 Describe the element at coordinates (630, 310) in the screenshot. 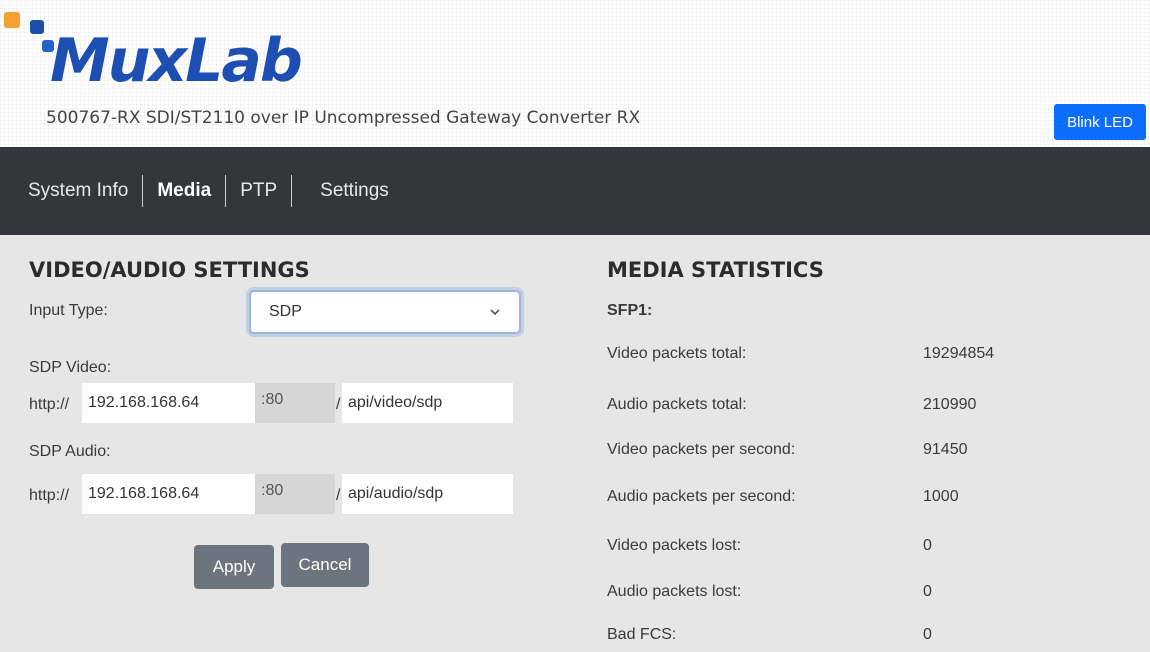

I see `sfp1-label: SFP1:` at that location.